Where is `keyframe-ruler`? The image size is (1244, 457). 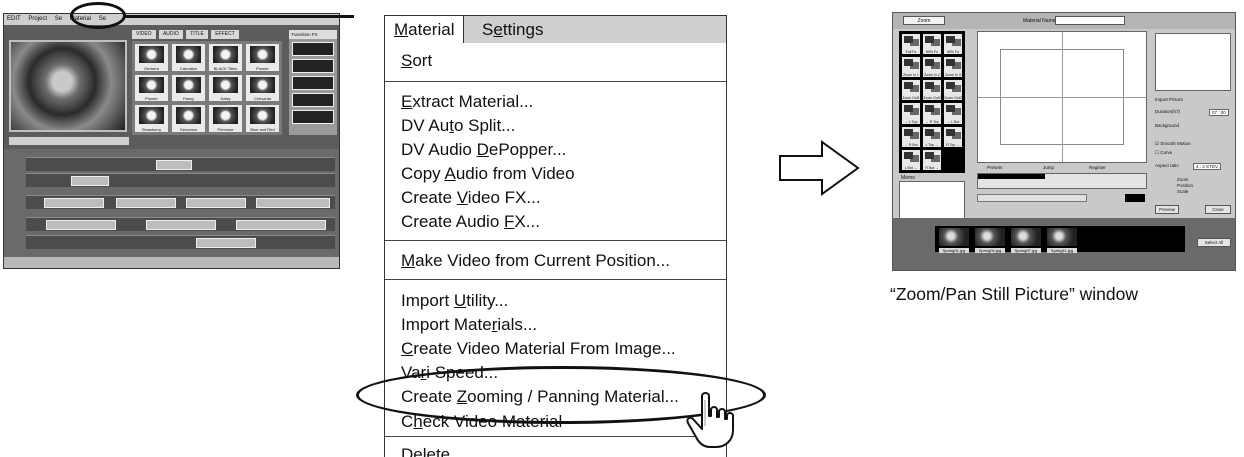 keyframe-ruler is located at coordinates (1062, 181).